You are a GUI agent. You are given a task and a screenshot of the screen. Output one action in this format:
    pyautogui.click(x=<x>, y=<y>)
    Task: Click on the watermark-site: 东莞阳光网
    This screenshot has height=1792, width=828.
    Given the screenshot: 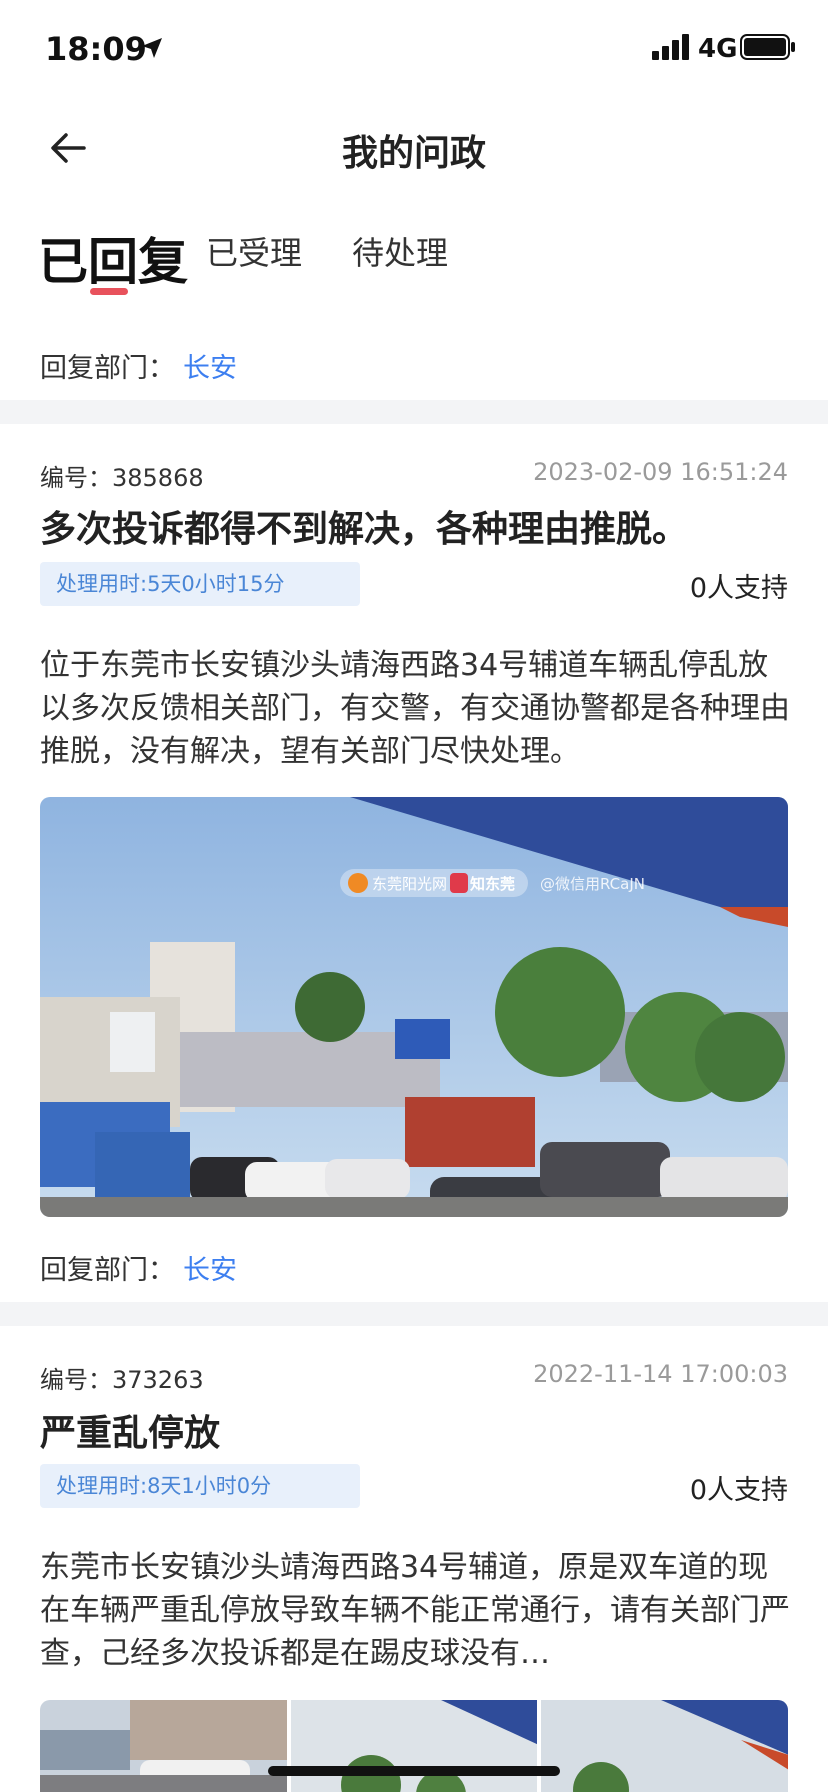 What is the action you would take?
    pyautogui.click(x=409, y=884)
    